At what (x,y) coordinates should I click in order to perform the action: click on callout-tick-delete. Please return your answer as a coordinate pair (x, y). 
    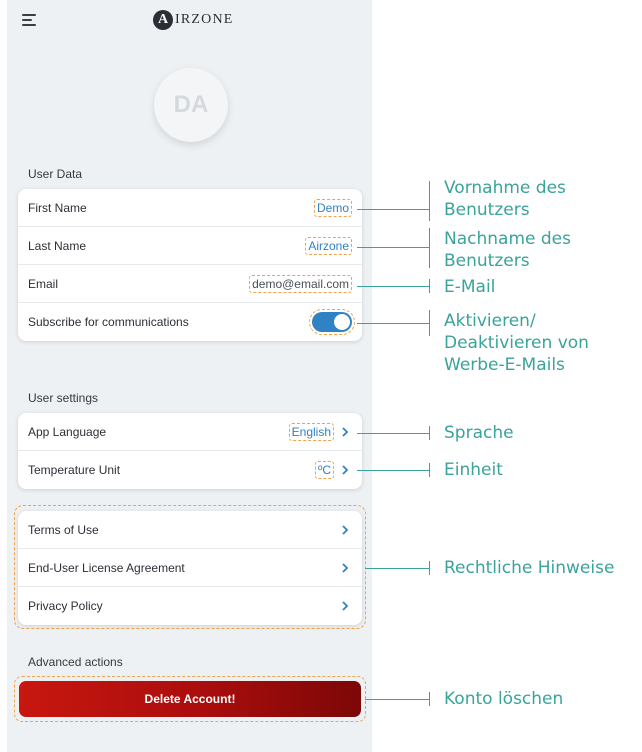
    Looking at the image, I should click on (429, 699).